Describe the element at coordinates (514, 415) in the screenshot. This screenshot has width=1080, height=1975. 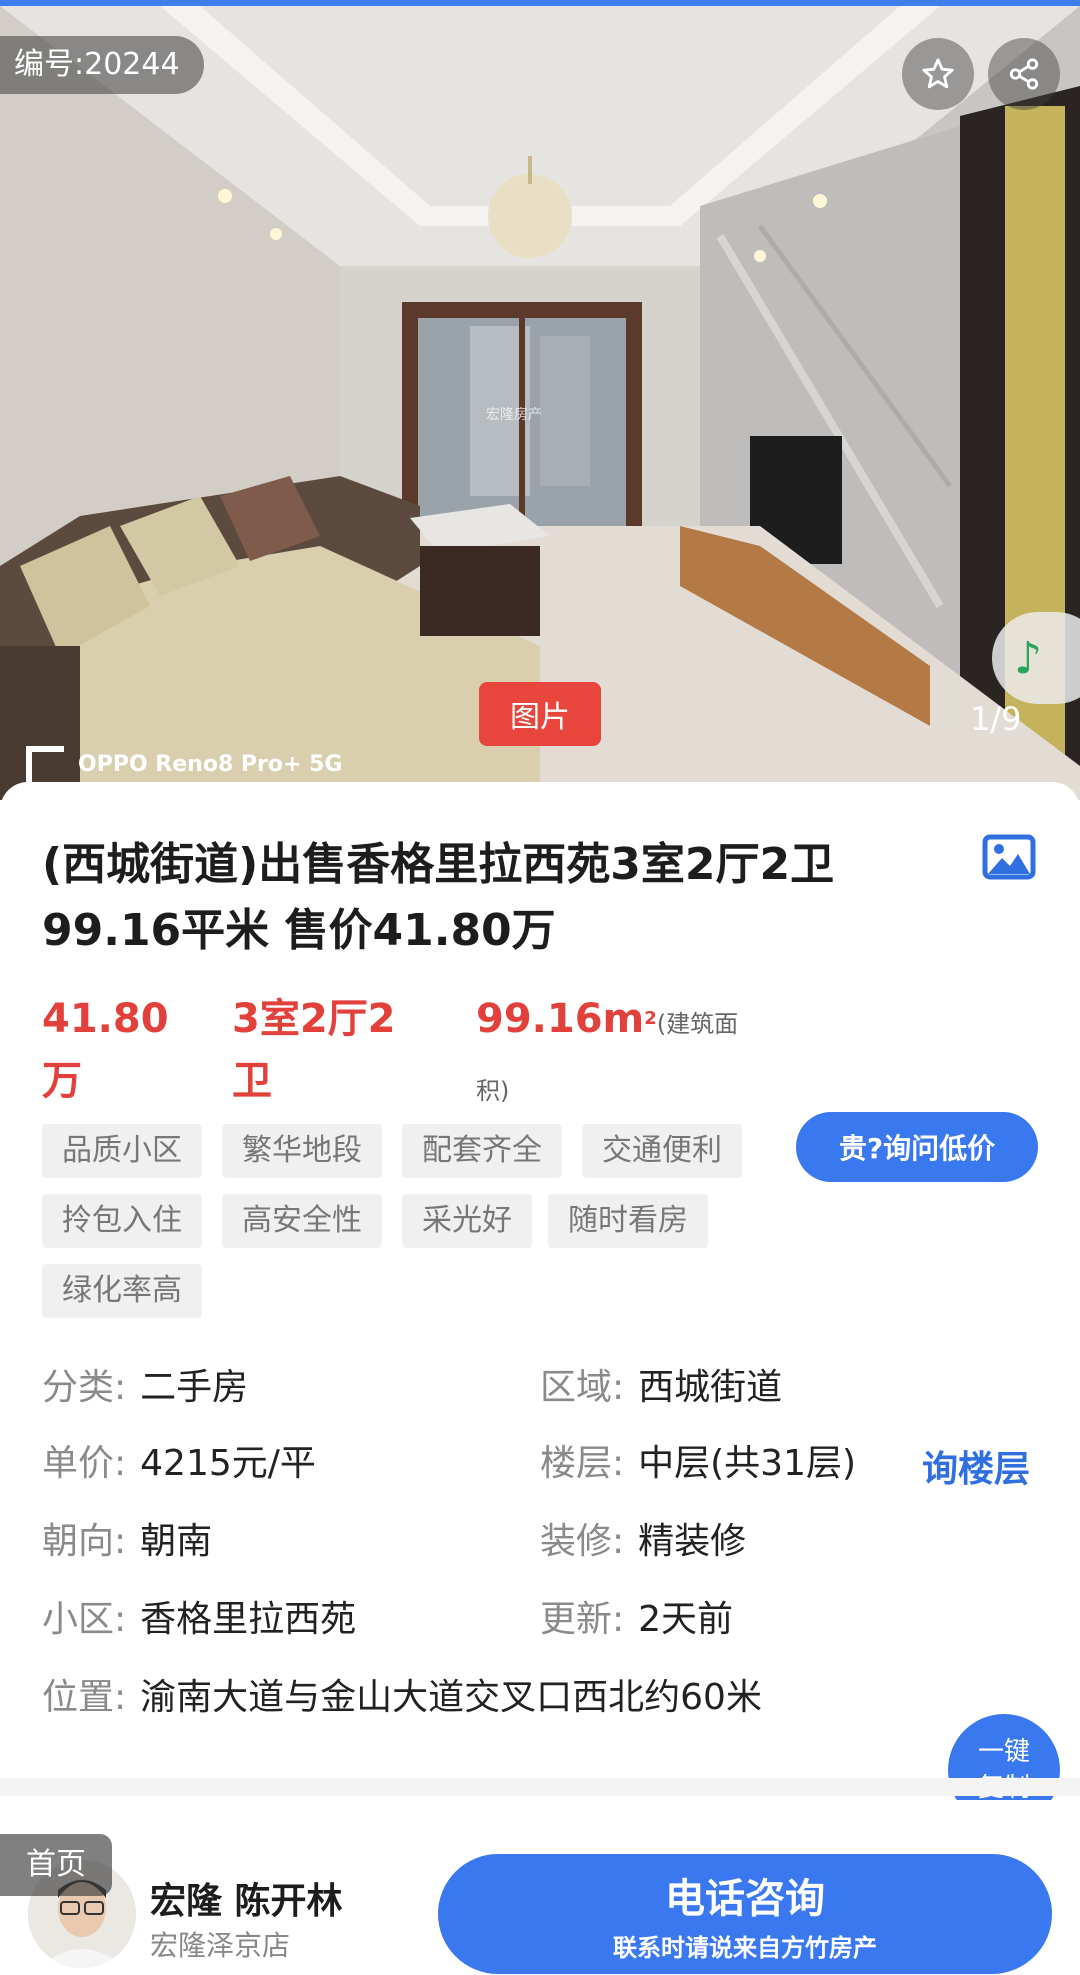
I see `photo-watermark: 宏隆房产` at that location.